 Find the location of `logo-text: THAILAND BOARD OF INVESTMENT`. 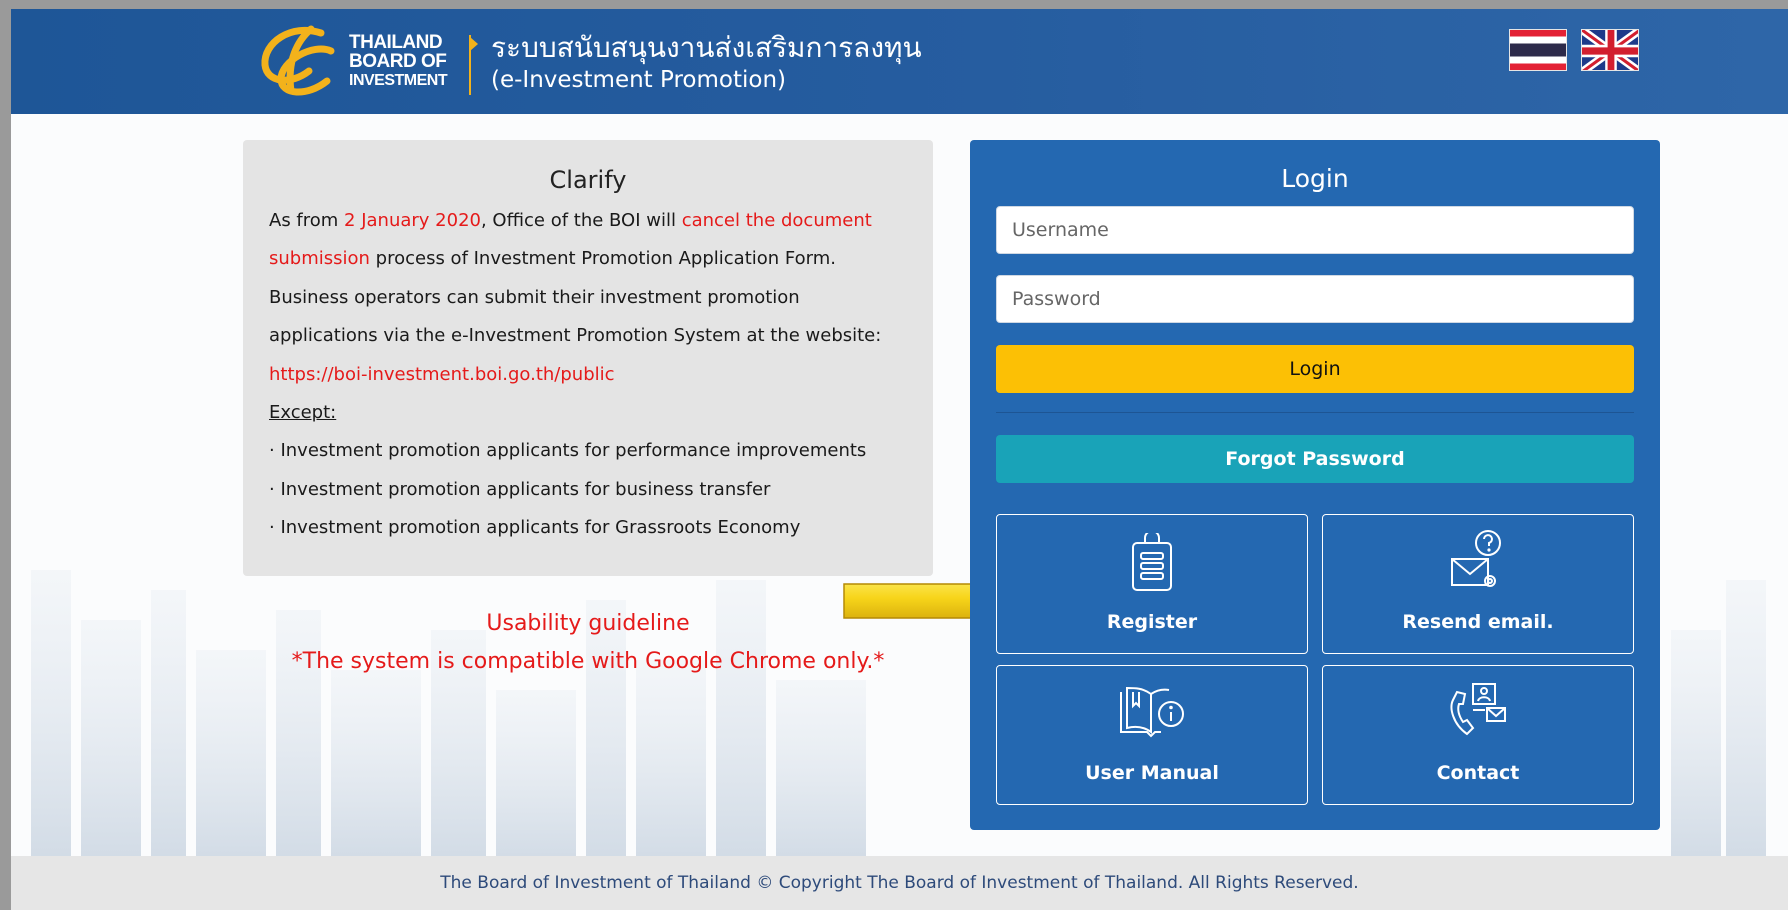

logo-text: THAILAND BOARD OF INVESTMENT is located at coordinates (398, 61).